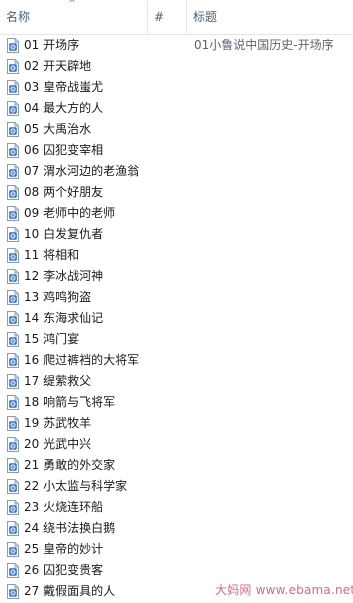  What do you see at coordinates (70, 402) in the screenshot?
I see `file-name: 18 响箭与飞将军` at bounding box center [70, 402].